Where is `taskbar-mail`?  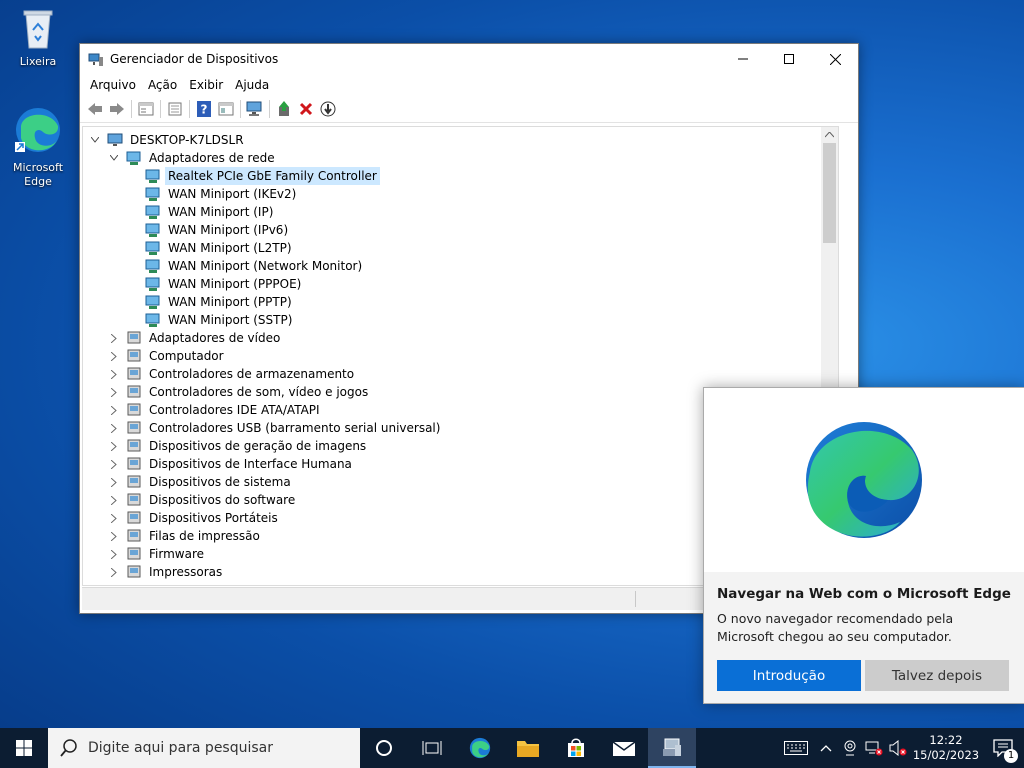
taskbar-mail is located at coordinates (624, 748).